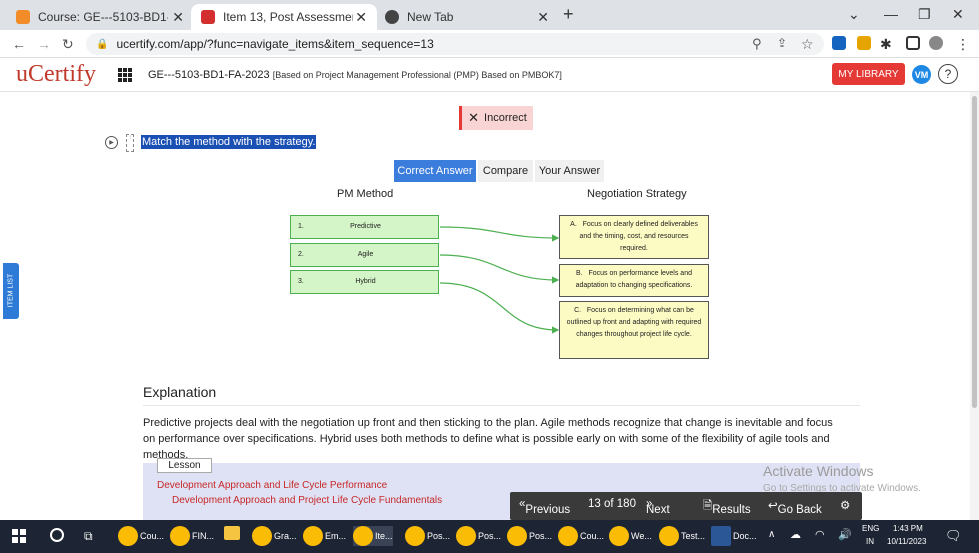  Describe the element at coordinates (499, 269) in the screenshot. I see `connector-2-B` at that location.